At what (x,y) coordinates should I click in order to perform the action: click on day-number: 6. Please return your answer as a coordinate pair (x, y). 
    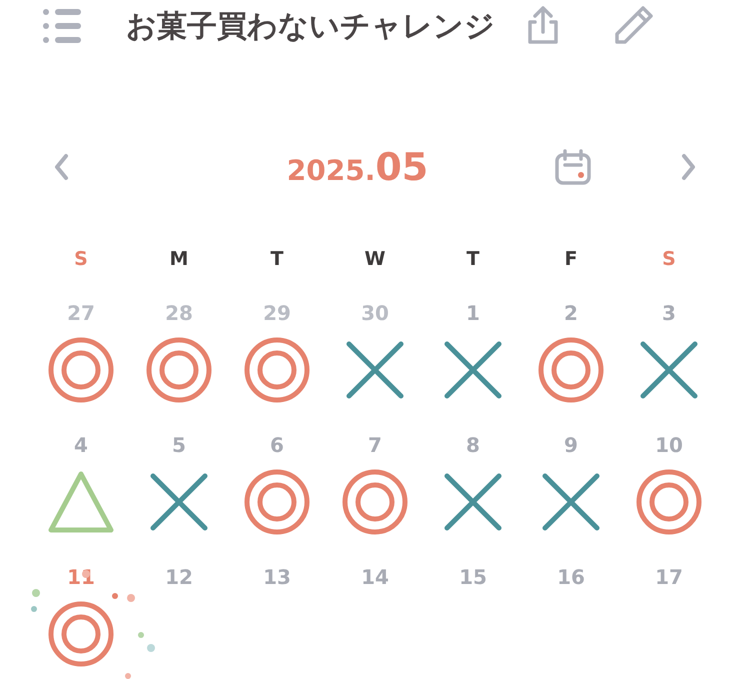
    Looking at the image, I should click on (277, 445).